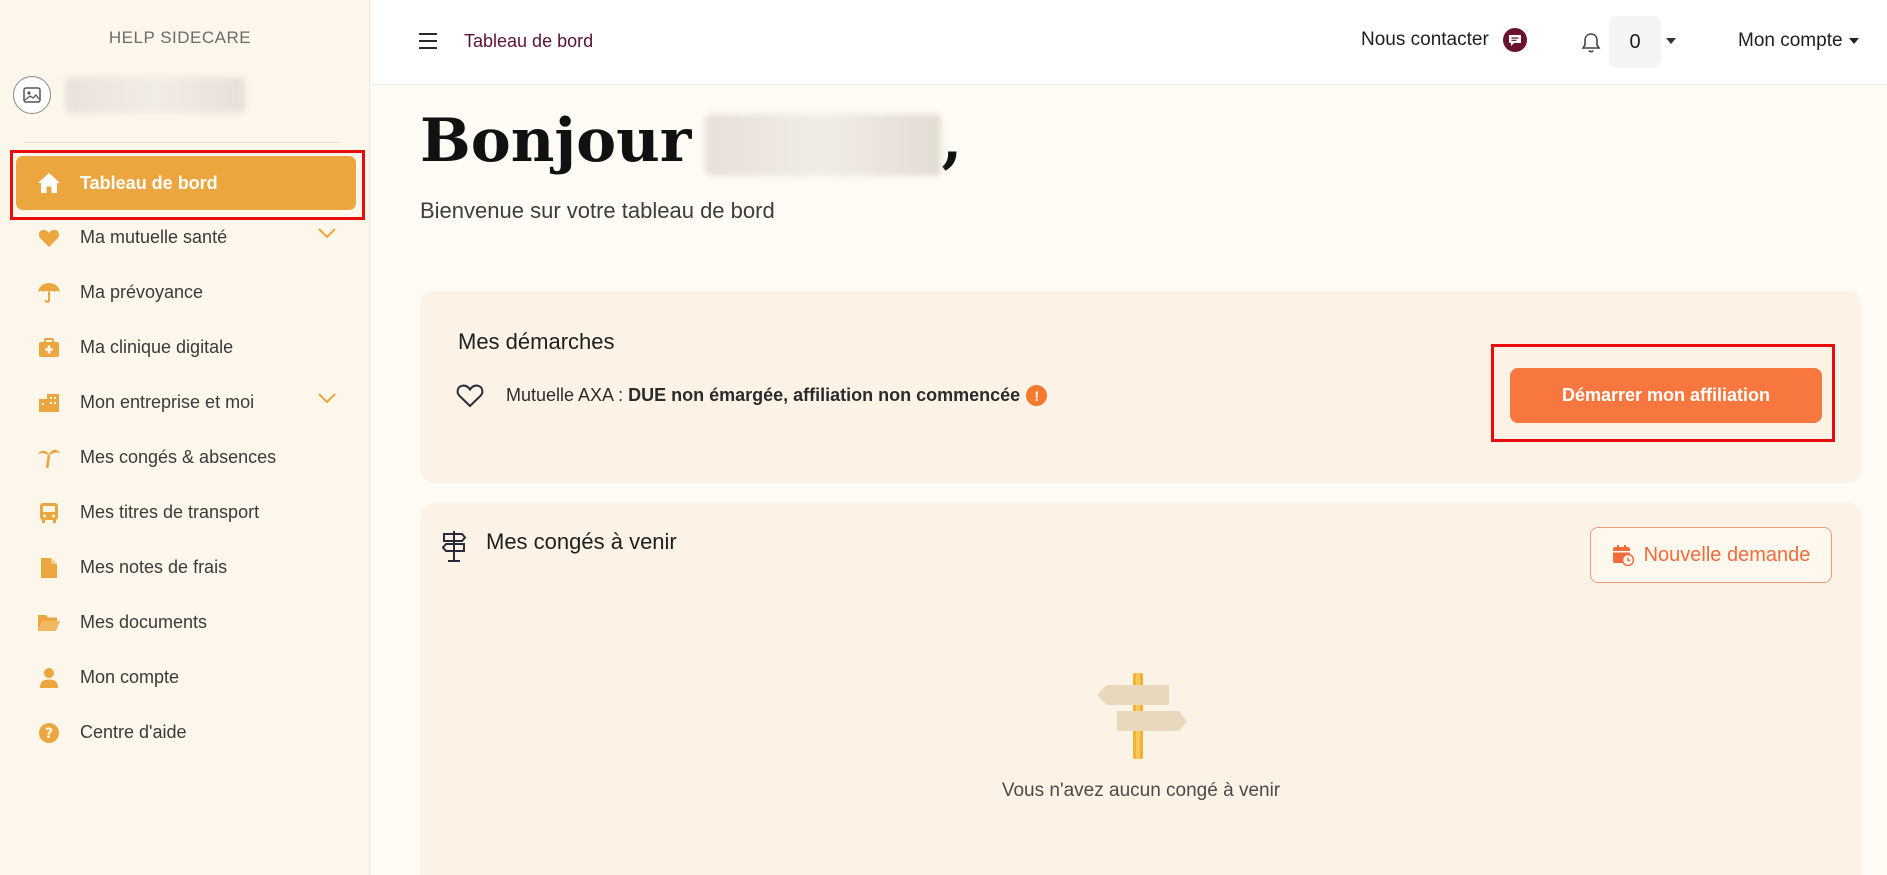 The height and width of the screenshot is (875, 1887). Describe the element at coordinates (49, 623) in the screenshot. I see `folder-icon` at that location.